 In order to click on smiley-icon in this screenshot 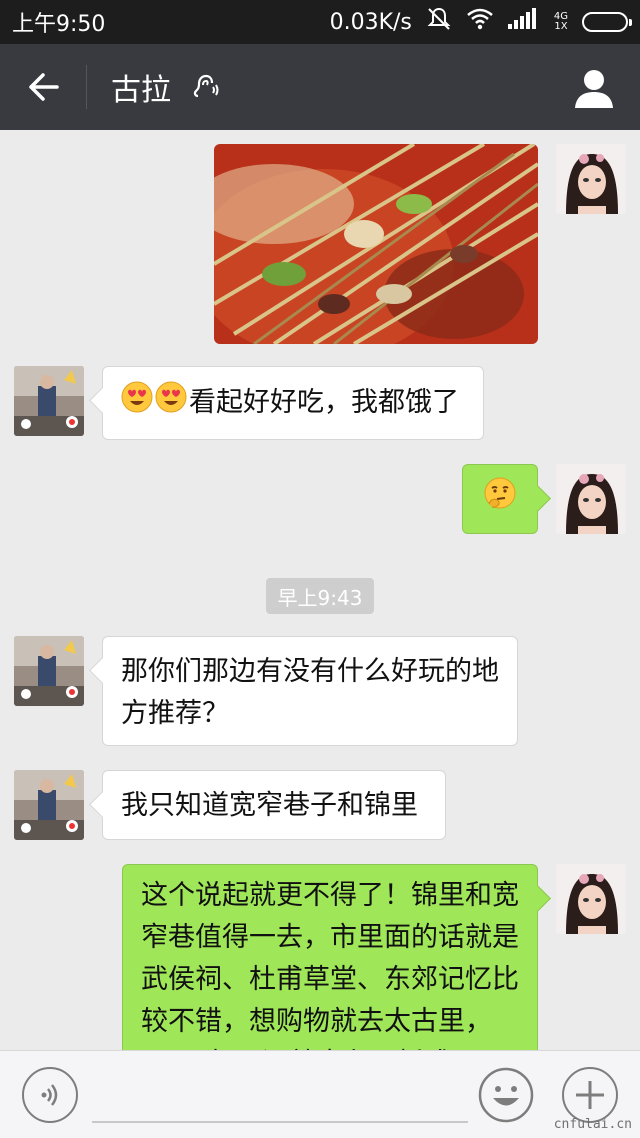, I will do `click(506, 1095)`.